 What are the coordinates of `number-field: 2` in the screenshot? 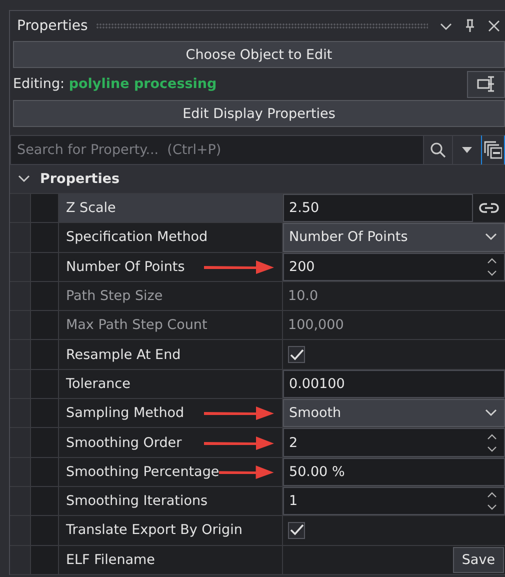 It's located at (394, 442).